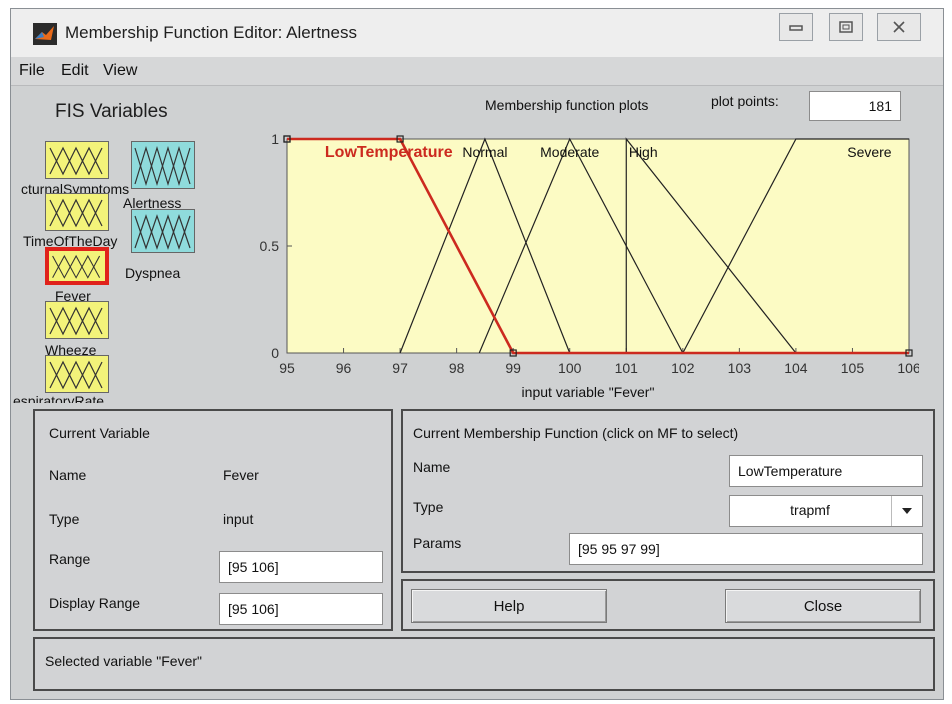 This screenshot has height=704, width=952. What do you see at coordinates (344, 368) in the screenshot?
I see `x-tick-label: 96` at bounding box center [344, 368].